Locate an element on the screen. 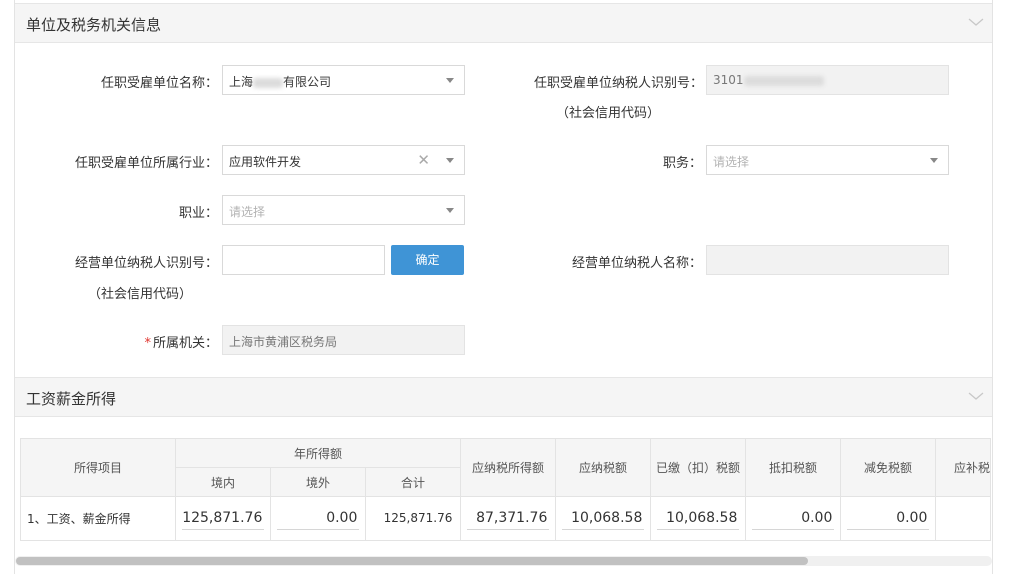  header-annual-income: 年所得额 is located at coordinates (318, 453).